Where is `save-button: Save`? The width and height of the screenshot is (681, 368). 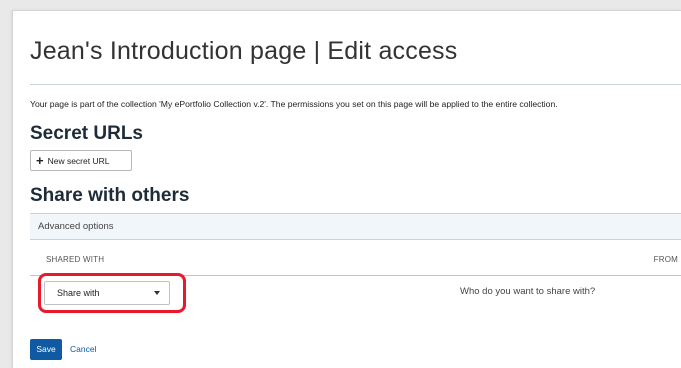 save-button: Save is located at coordinates (46, 349).